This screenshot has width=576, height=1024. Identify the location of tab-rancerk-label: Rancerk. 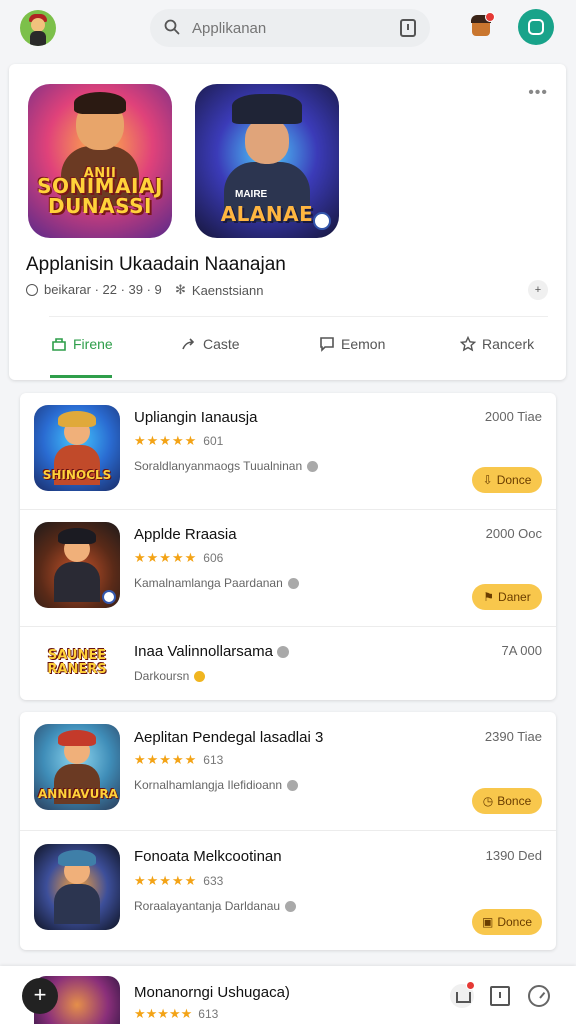
(508, 344).